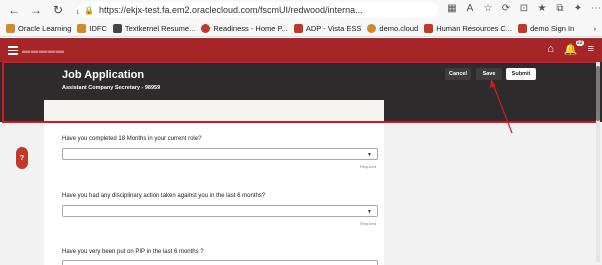 The image size is (602, 265). Describe the element at coordinates (220, 211) in the screenshot. I see `question-2-select: ▼` at that location.